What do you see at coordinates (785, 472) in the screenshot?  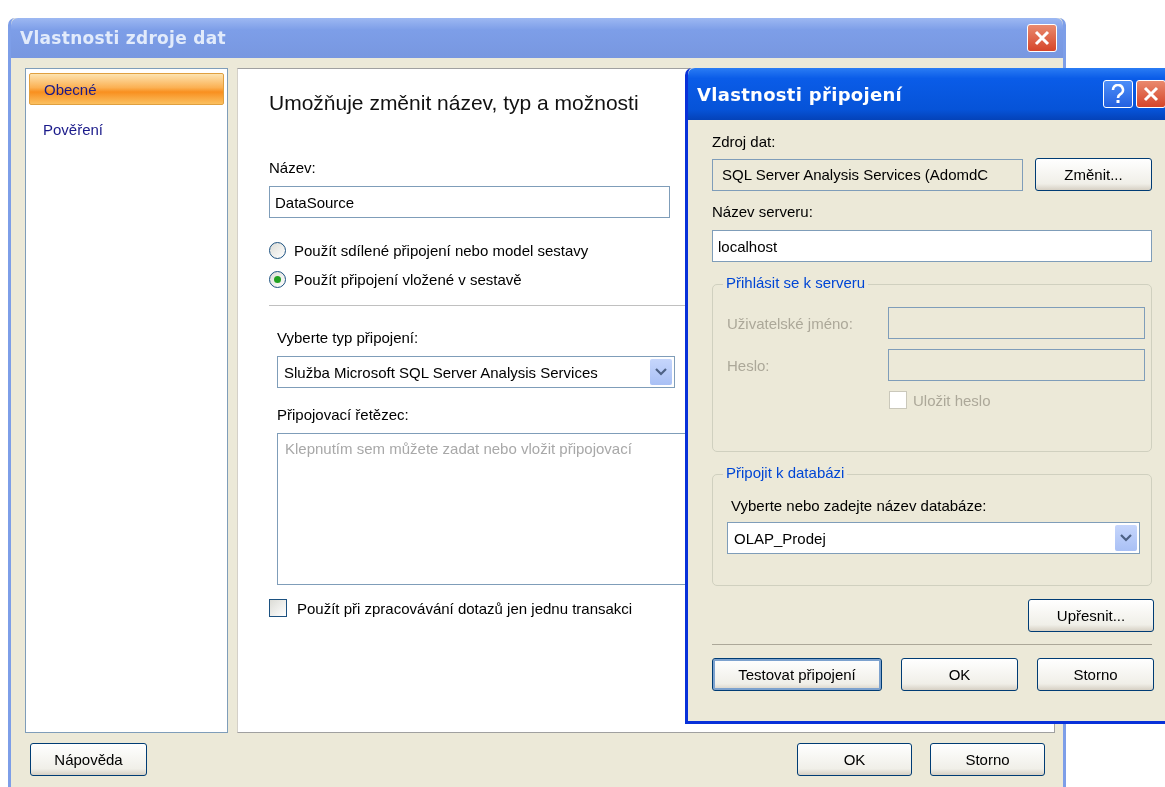 I see `group-title: Připojit k databázi` at bounding box center [785, 472].